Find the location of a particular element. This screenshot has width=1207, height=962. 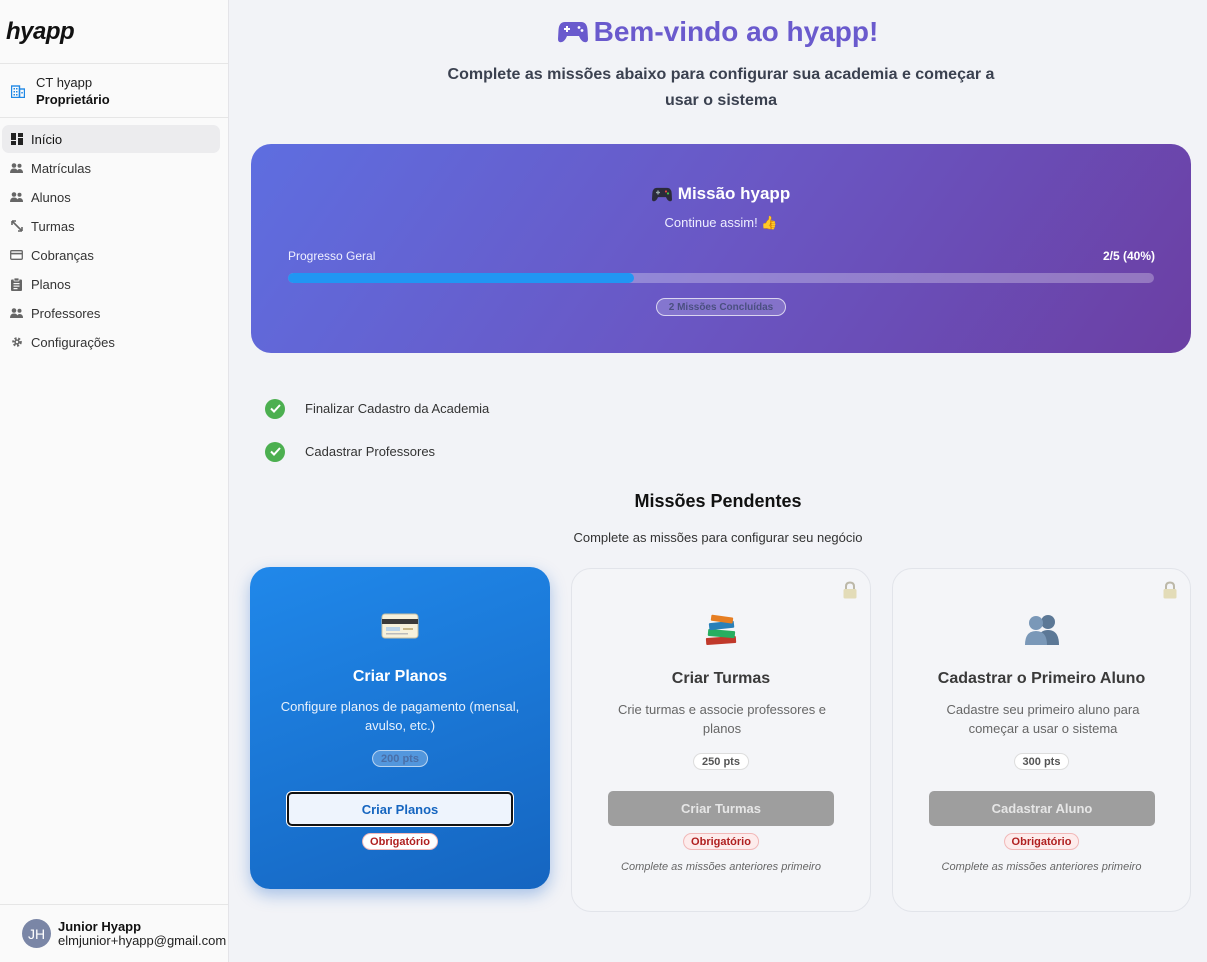

completed-mission-item: Cadastrar Professores is located at coordinates (377, 451).